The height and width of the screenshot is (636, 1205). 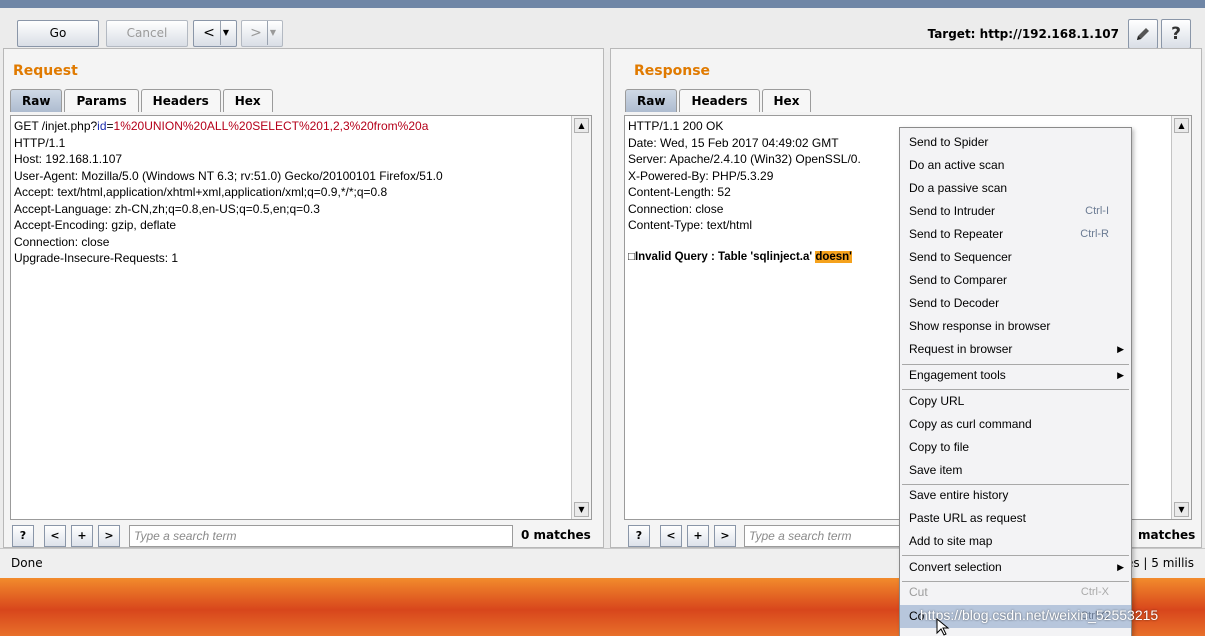 I want to click on request-header-line: Host: 192.168.1.107, so click(x=68, y=159).